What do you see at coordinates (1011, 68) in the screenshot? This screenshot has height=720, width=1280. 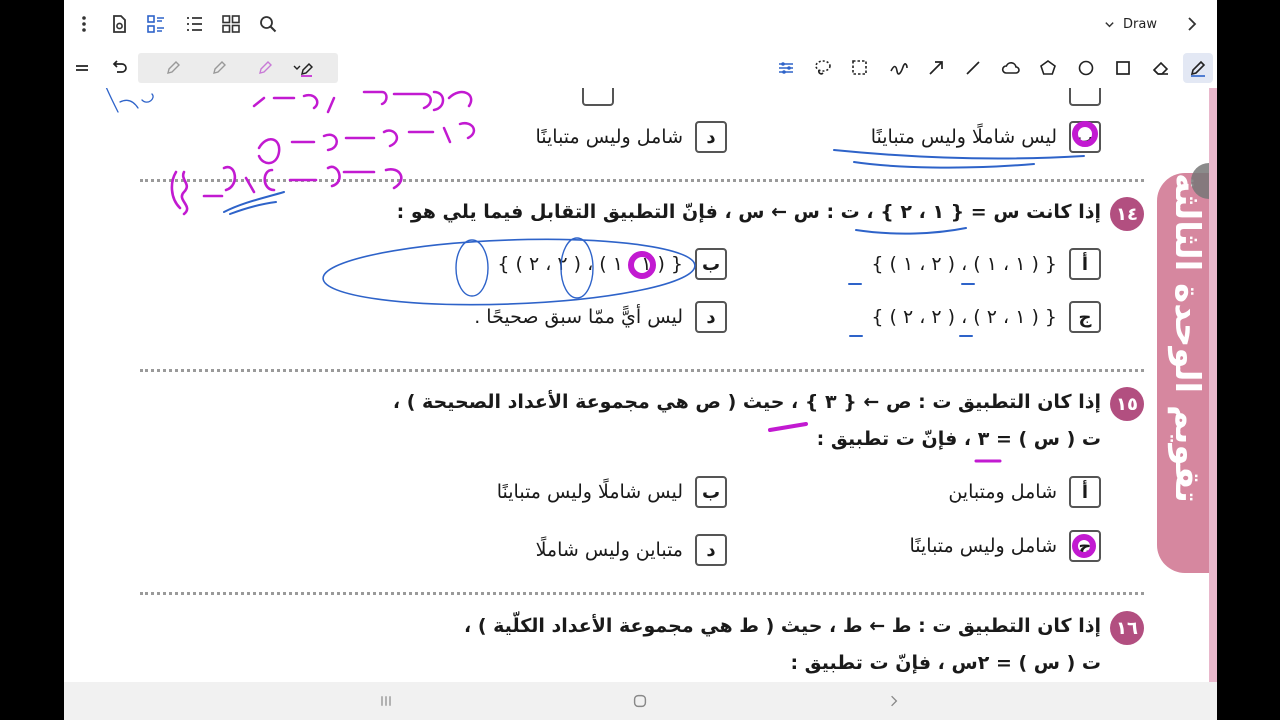 I see `cloud-icon` at bounding box center [1011, 68].